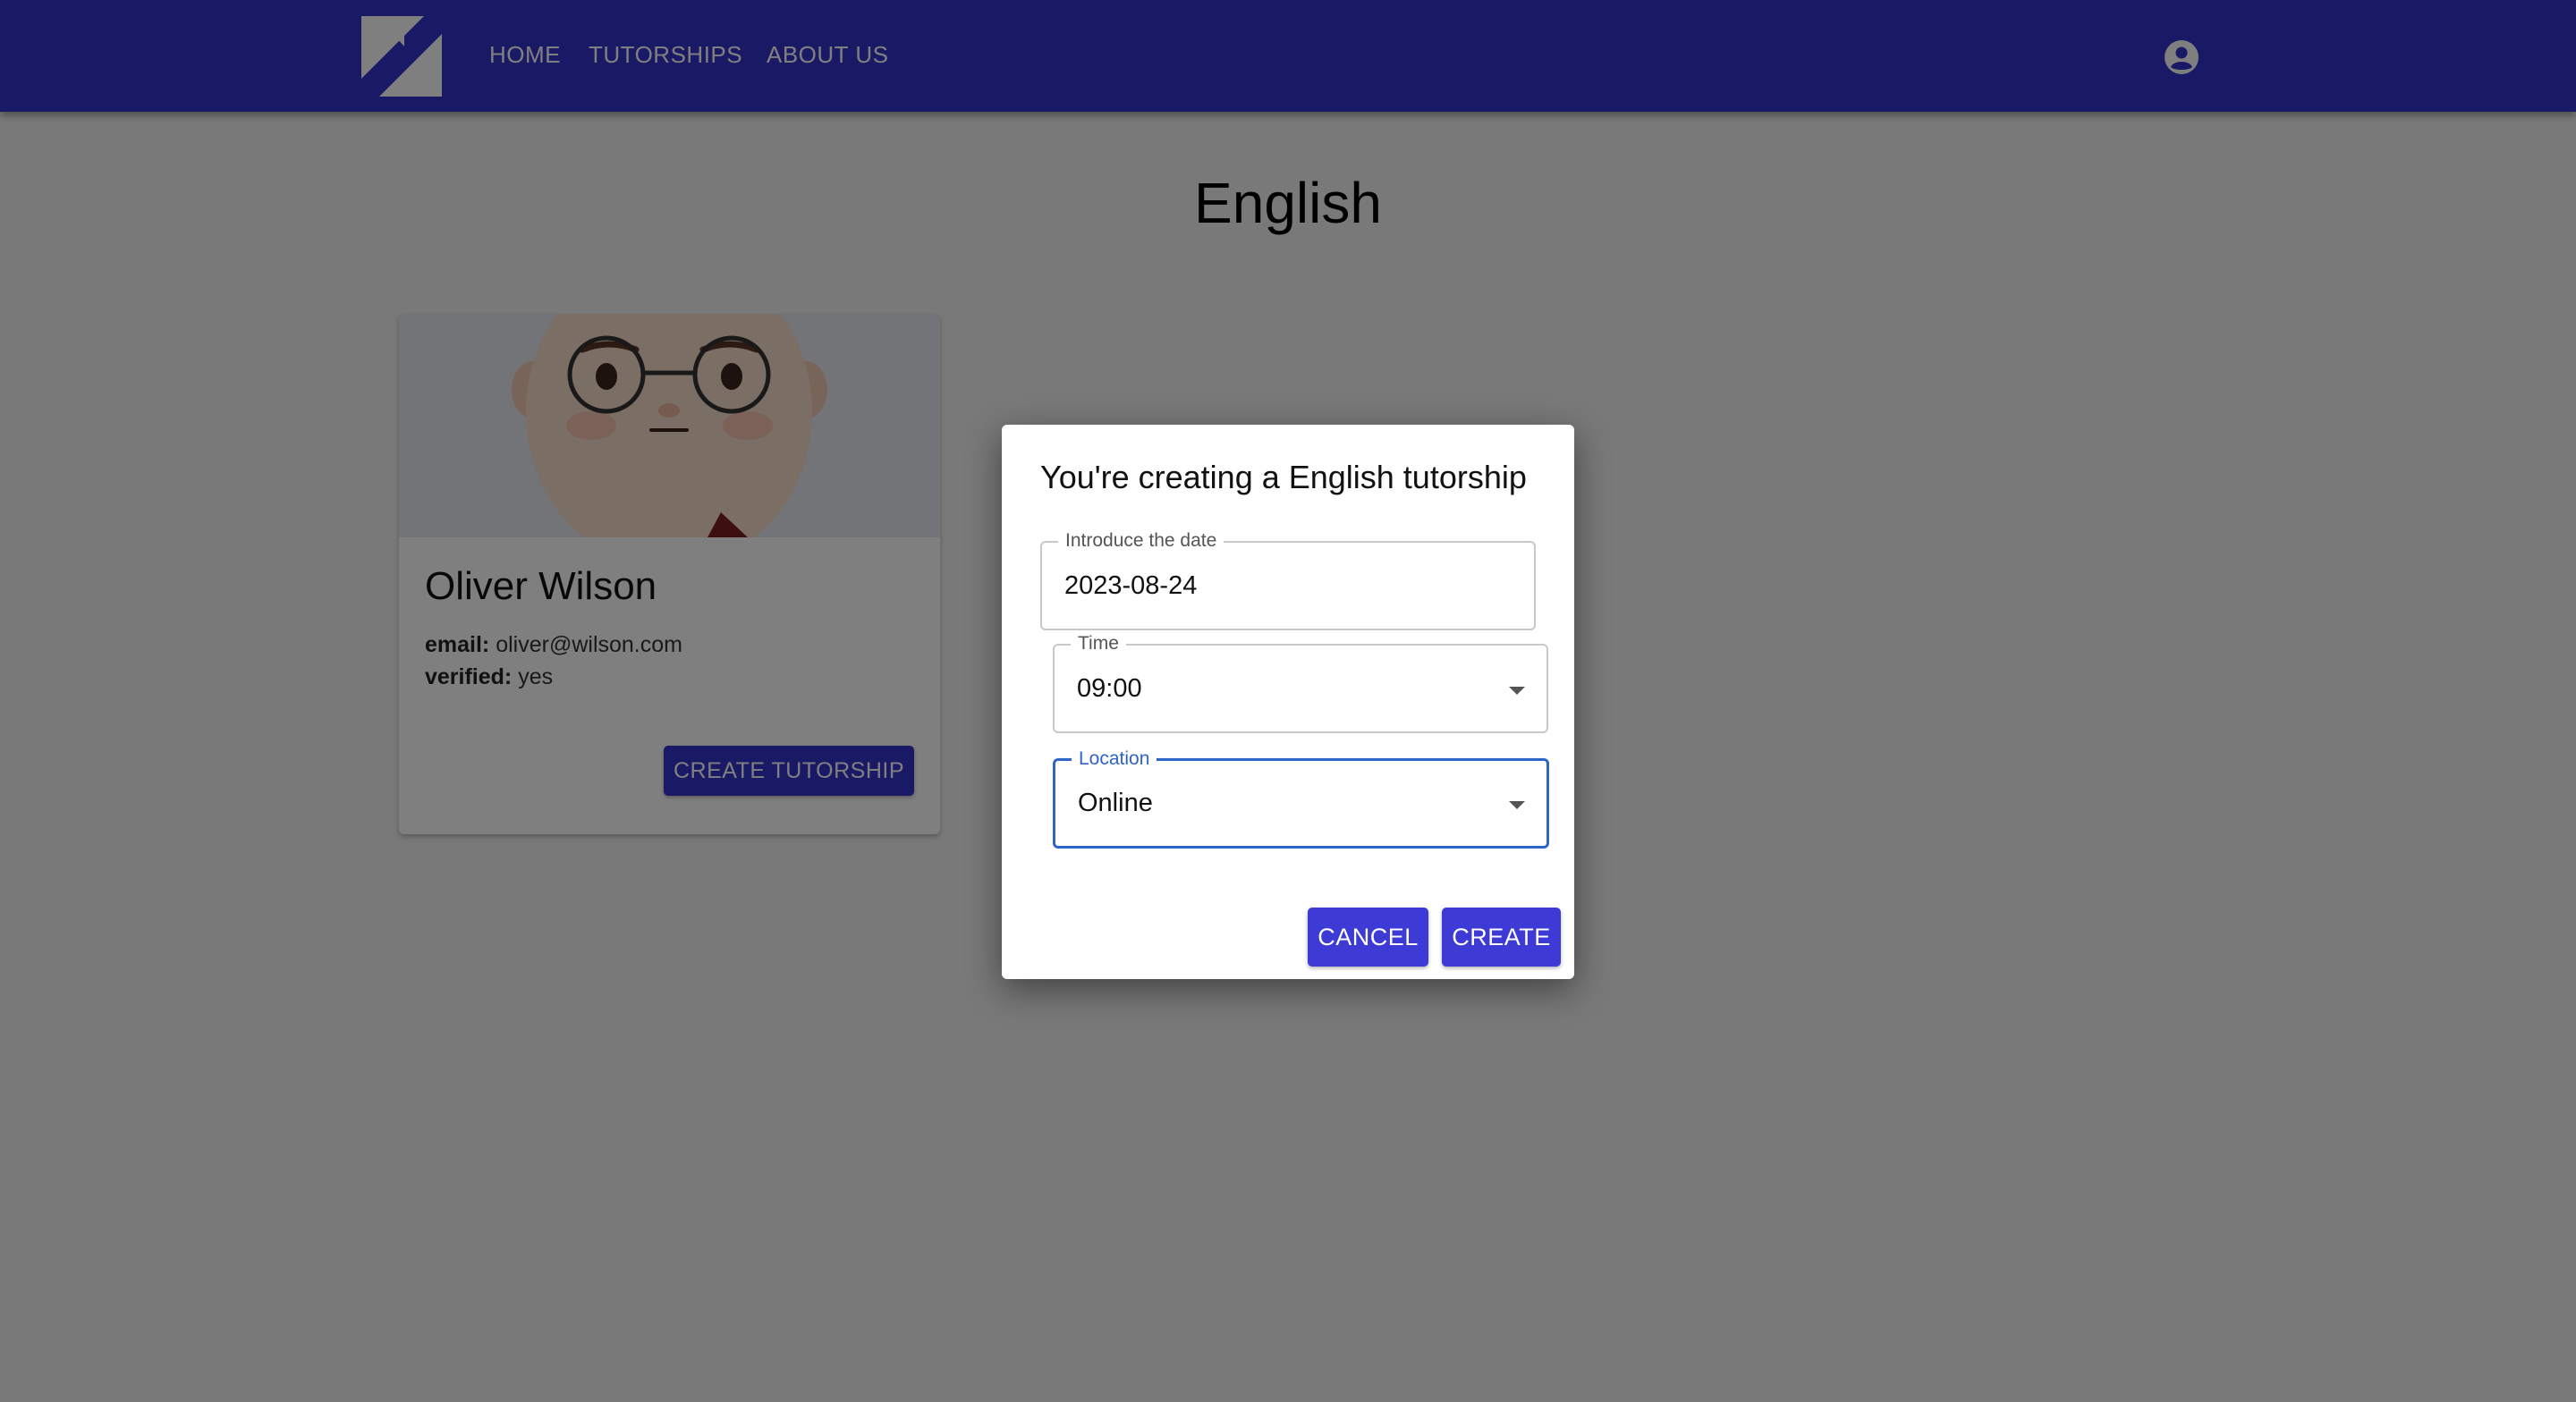 The image size is (2576, 1402). What do you see at coordinates (1098, 644) in the screenshot?
I see `time-field-label: Time` at bounding box center [1098, 644].